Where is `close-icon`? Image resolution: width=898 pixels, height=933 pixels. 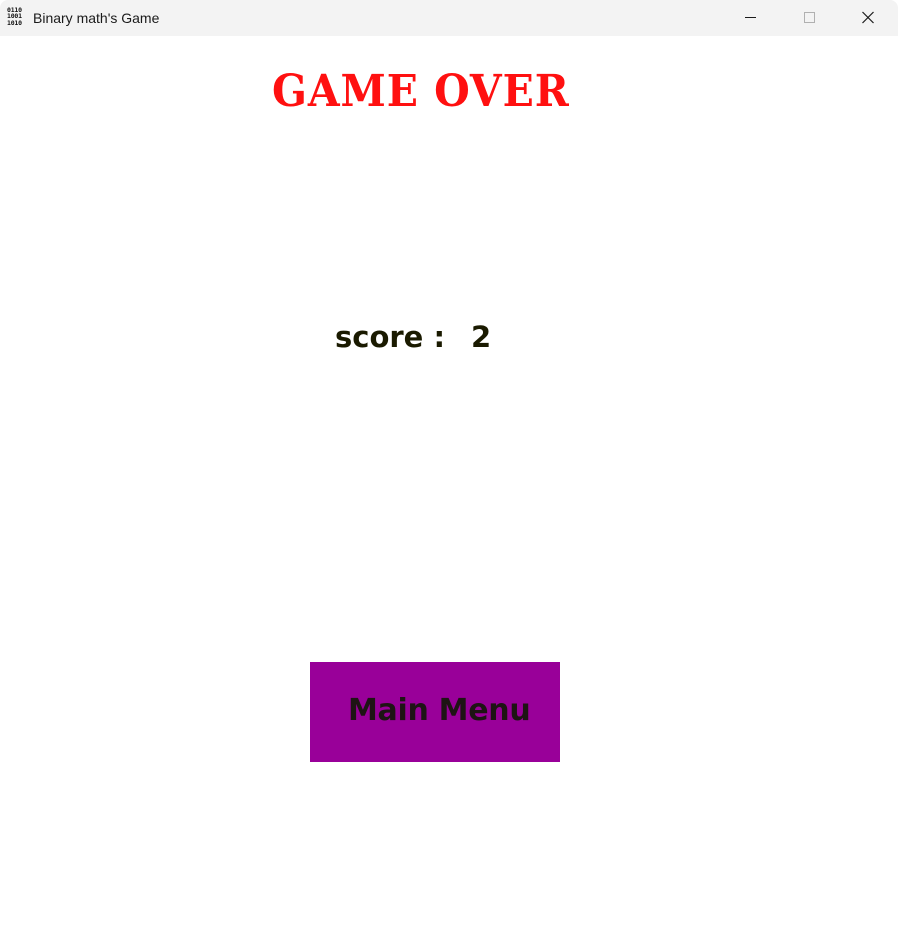
close-icon is located at coordinates (868, 17).